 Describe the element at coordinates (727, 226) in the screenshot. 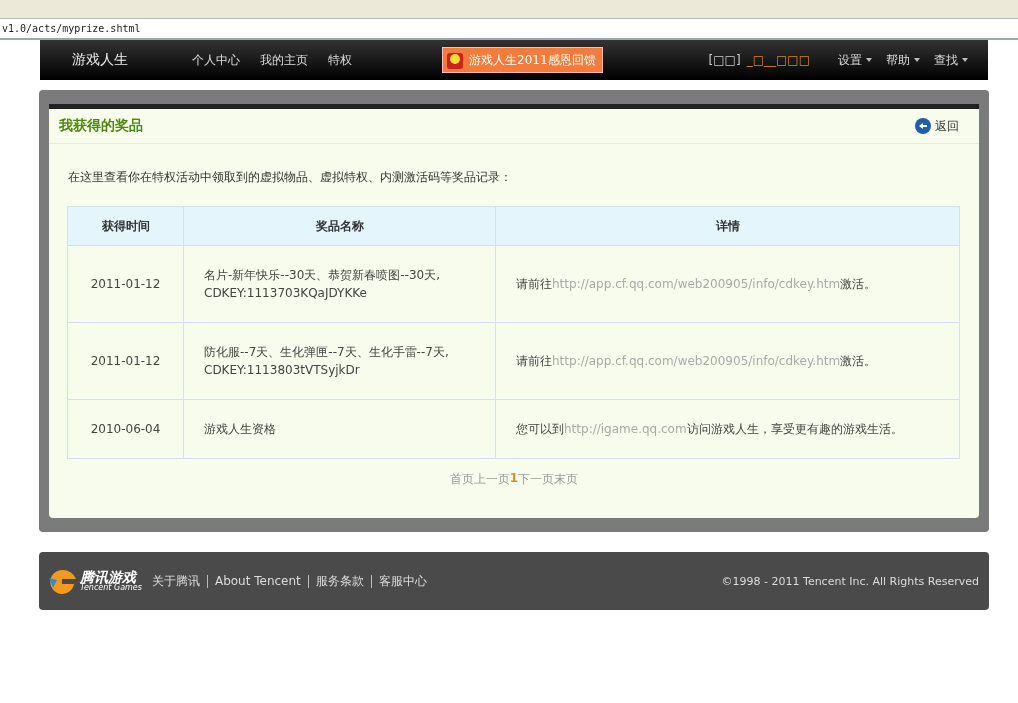

I see `column-header: 详情` at that location.